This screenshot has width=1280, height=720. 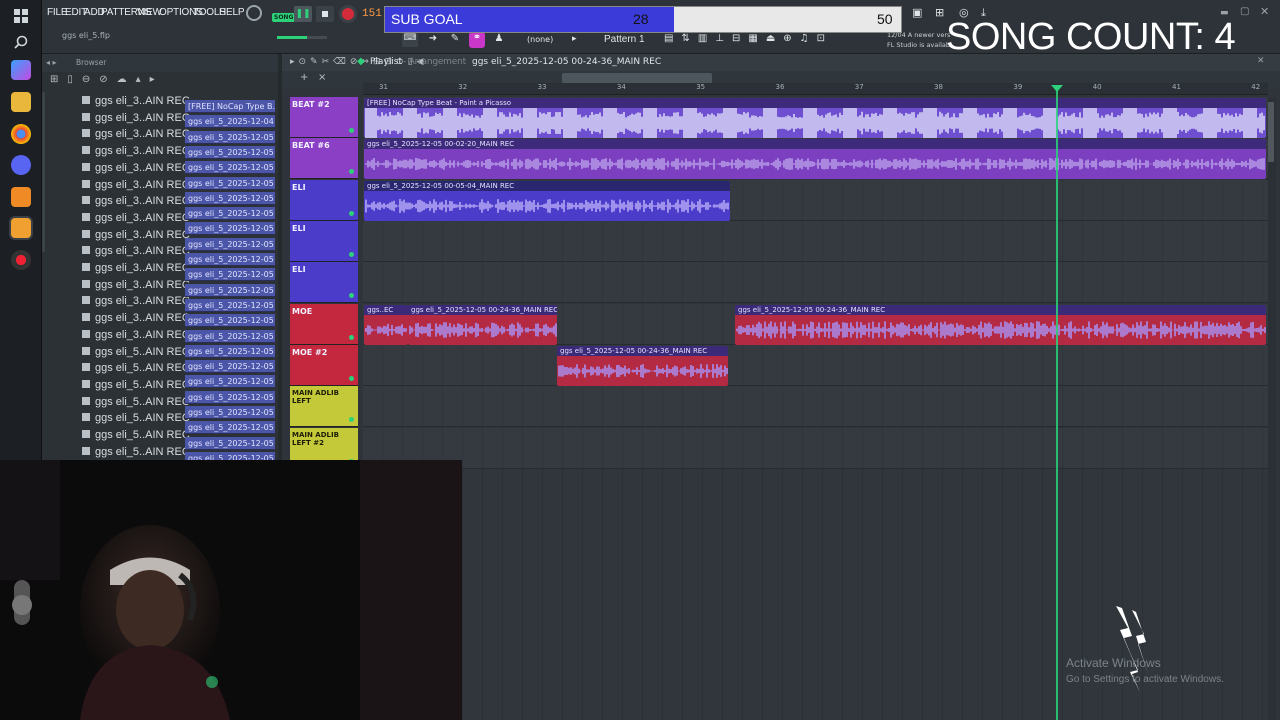 What do you see at coordinates (920, 14) in the screenshot?
I see `save-icon: ▣` at bounding box center [920, 14].